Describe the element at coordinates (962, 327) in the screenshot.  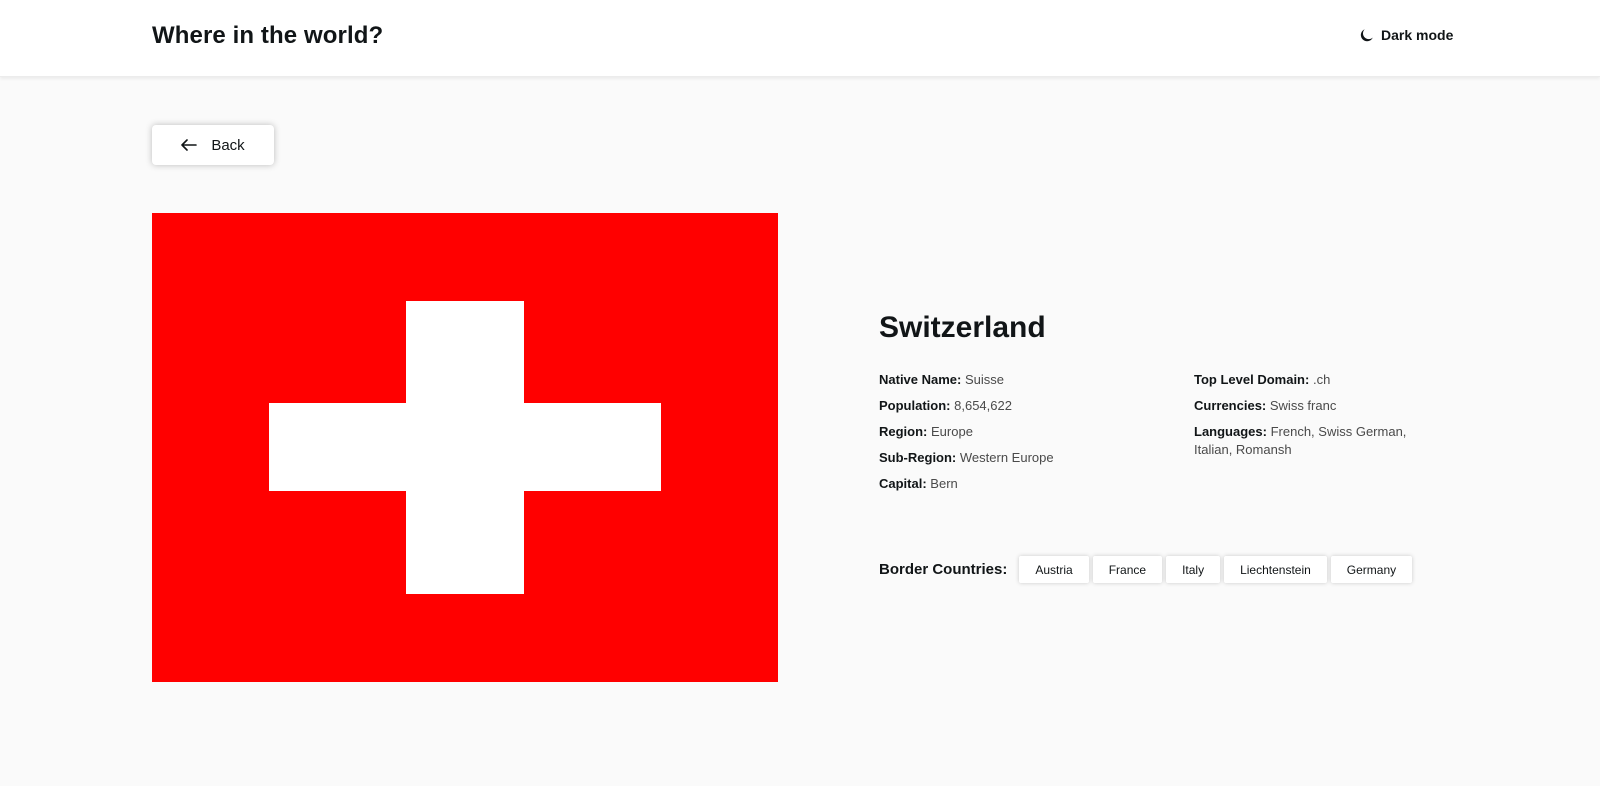
I see `country-name: Switzerland` at that location.